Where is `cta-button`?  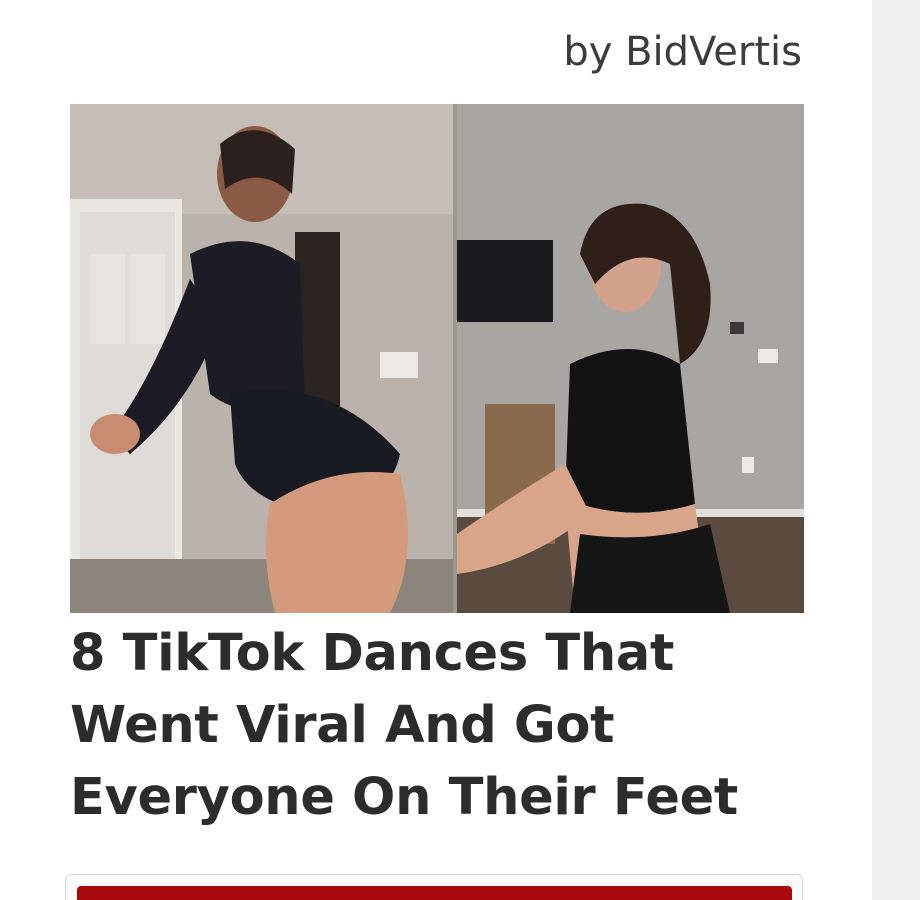
cta-button is located at coordinates (434, 893).